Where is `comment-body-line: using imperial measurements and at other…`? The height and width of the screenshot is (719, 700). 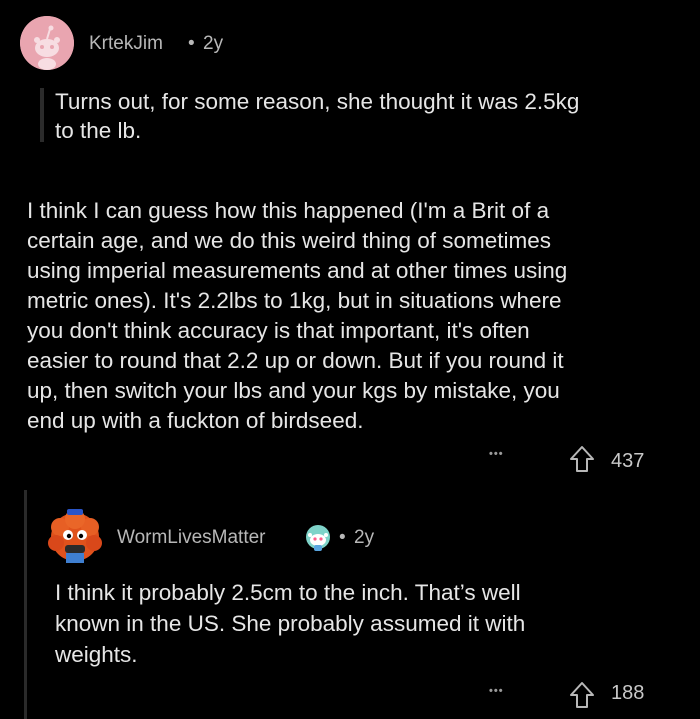 comment-body-line: using imperial measurements and at other… is located at coordinates (297, 270).